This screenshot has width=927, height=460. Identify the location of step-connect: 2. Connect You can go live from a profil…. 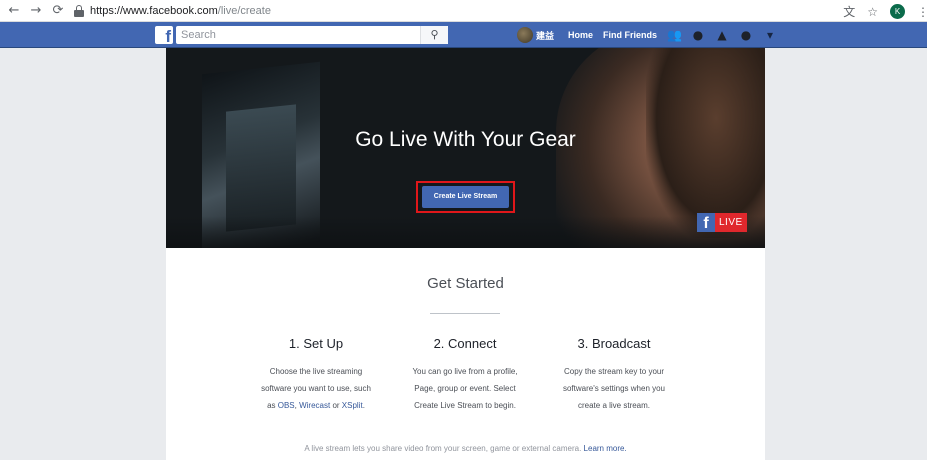
(465, 375).